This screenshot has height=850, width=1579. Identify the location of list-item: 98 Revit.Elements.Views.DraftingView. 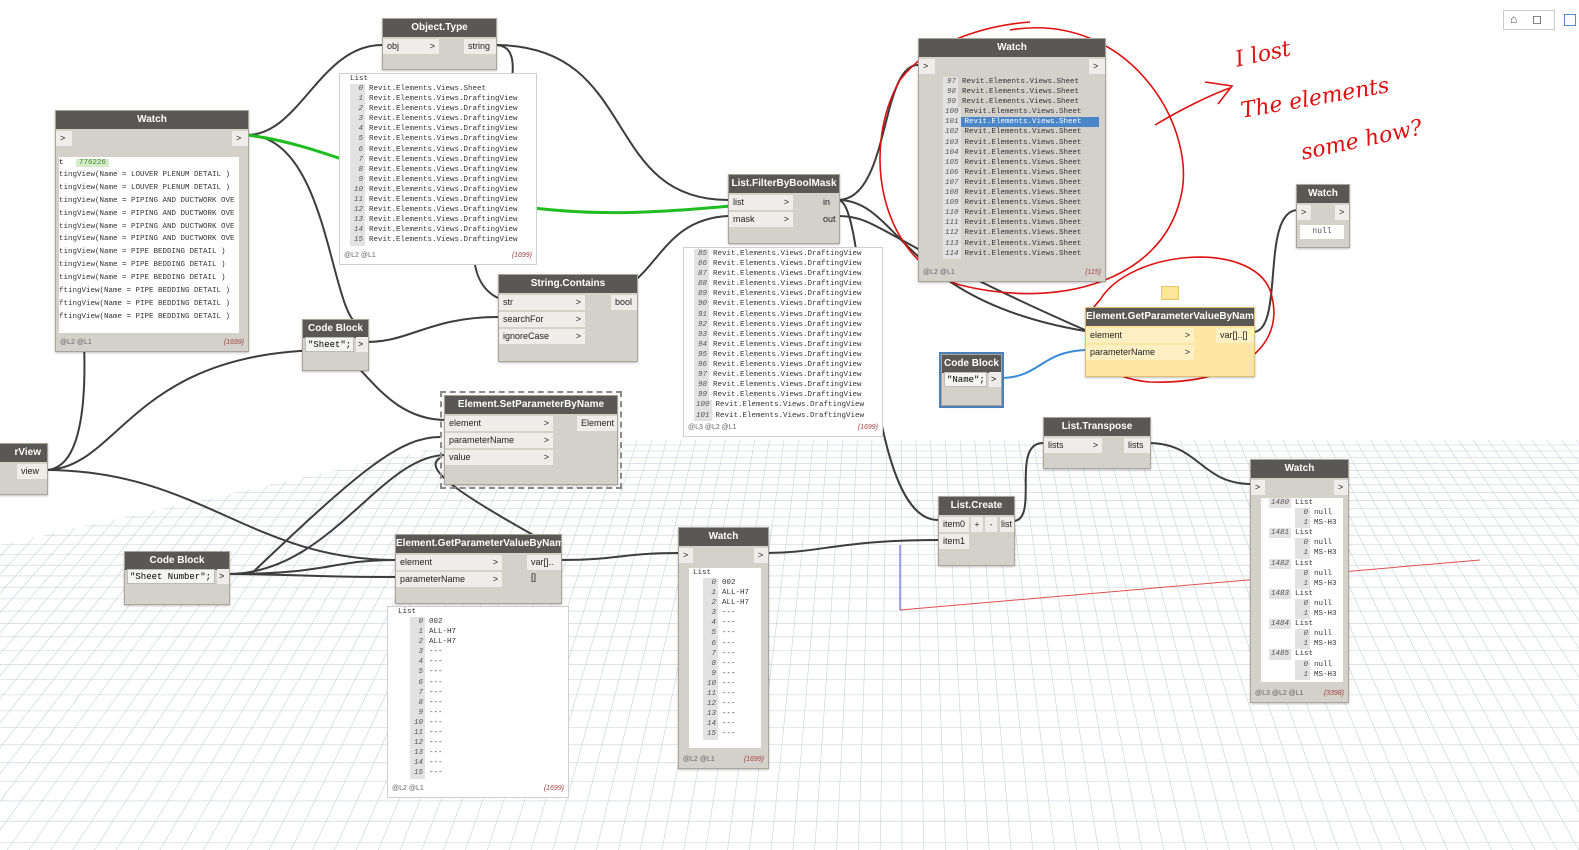
(788, 385).